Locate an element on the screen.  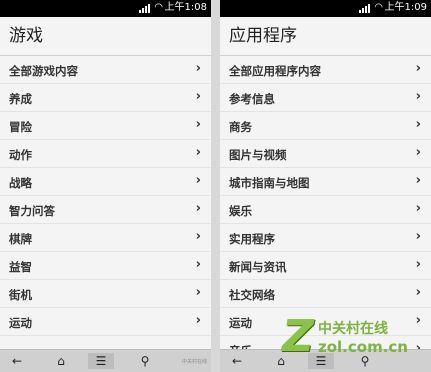
list-item: 社交网络 › is located at coordinates (325, 294).